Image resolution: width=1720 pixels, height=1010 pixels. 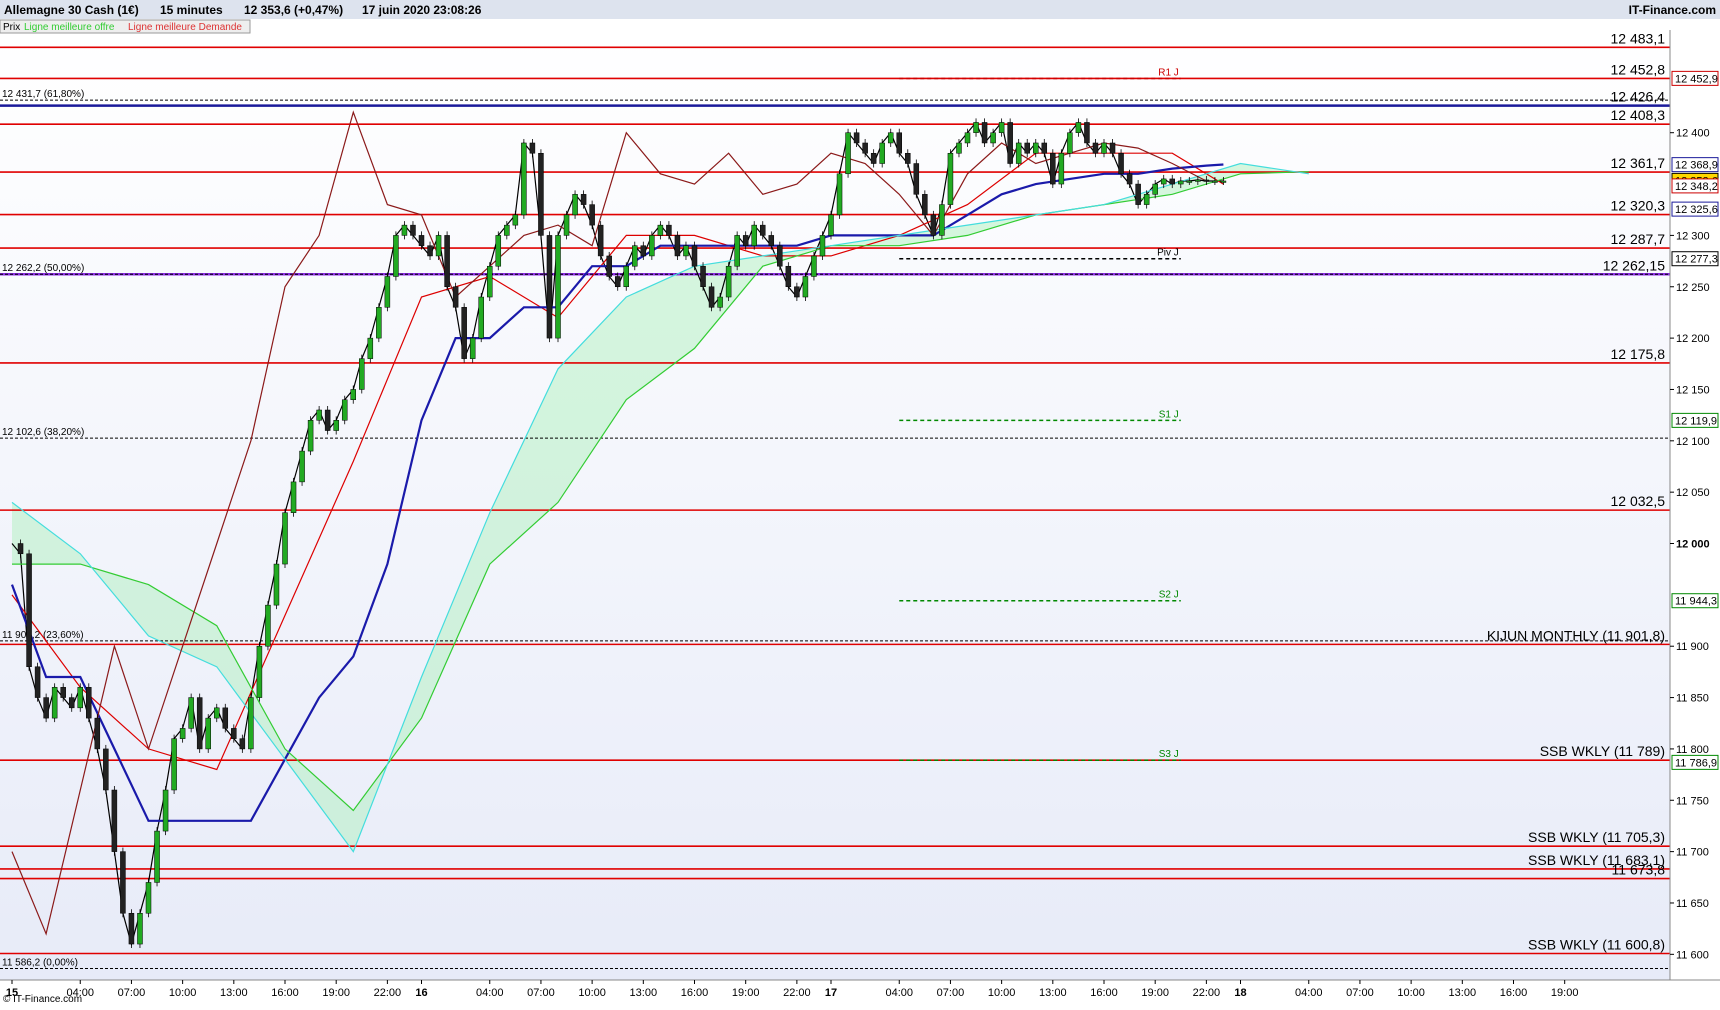 I want to click on price-change: 12 353,6 (+0,47%), so click(x=293, y=10).